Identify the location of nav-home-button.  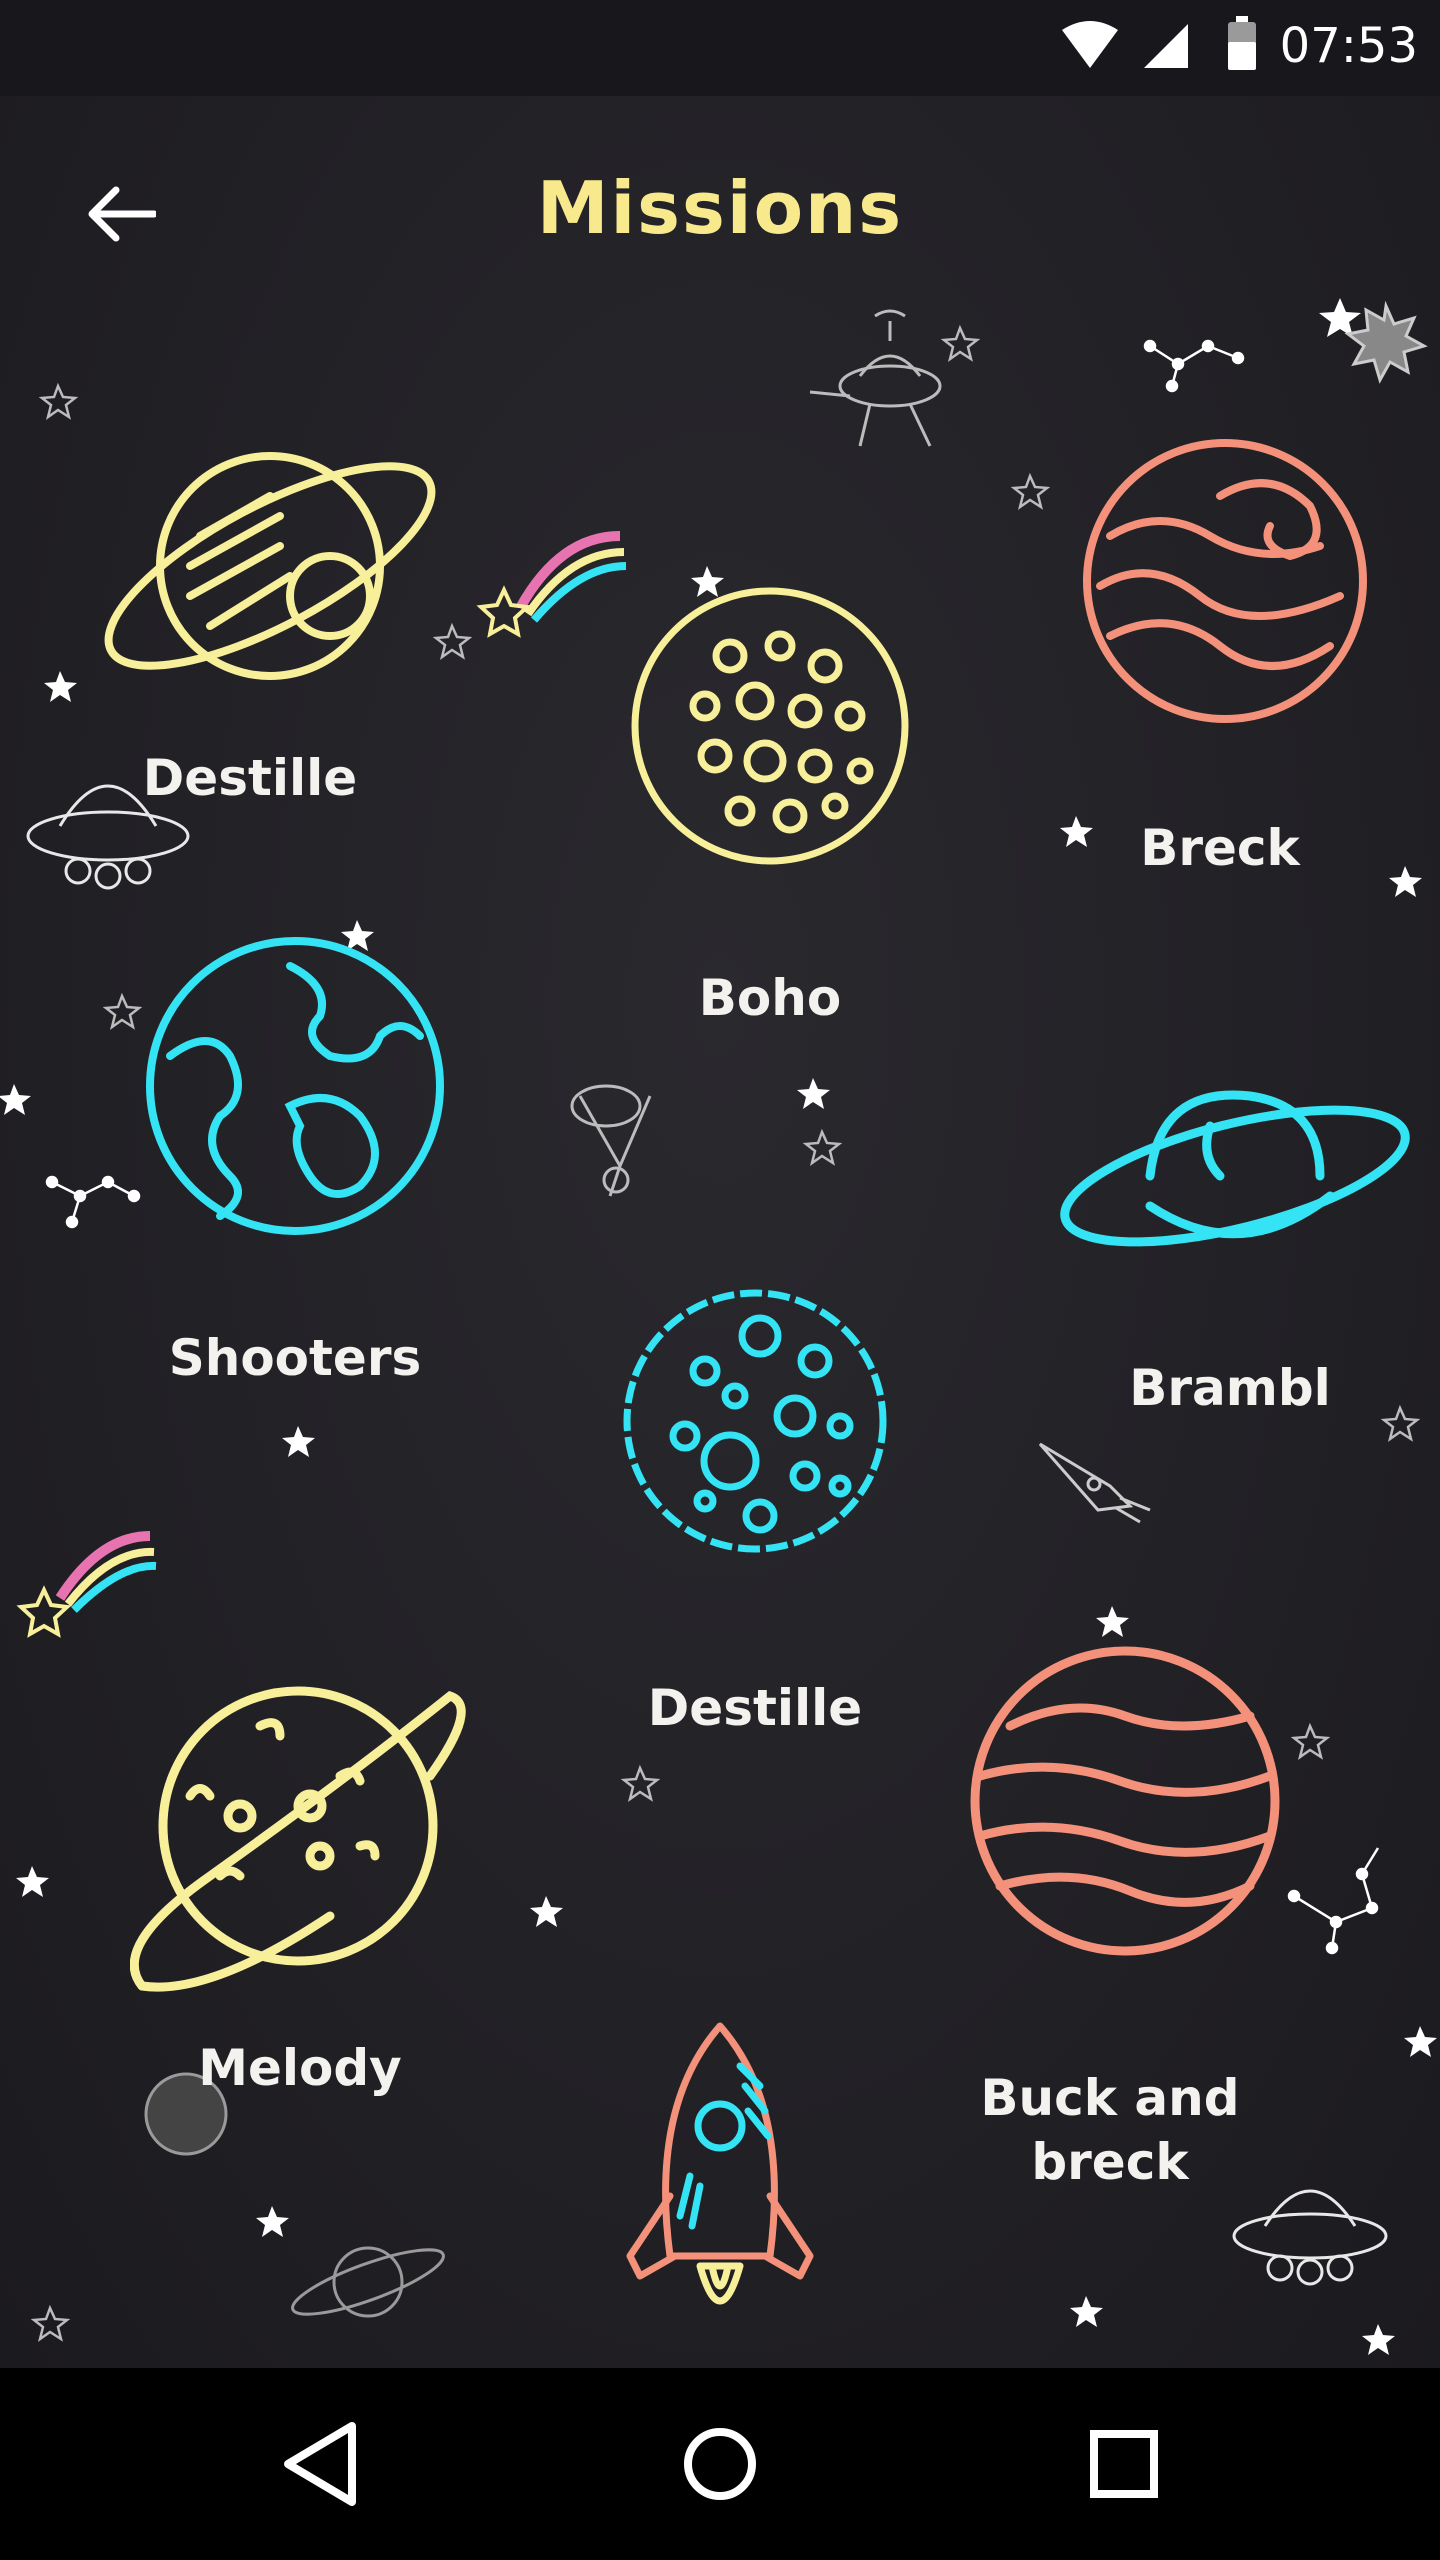
(720, 2464).